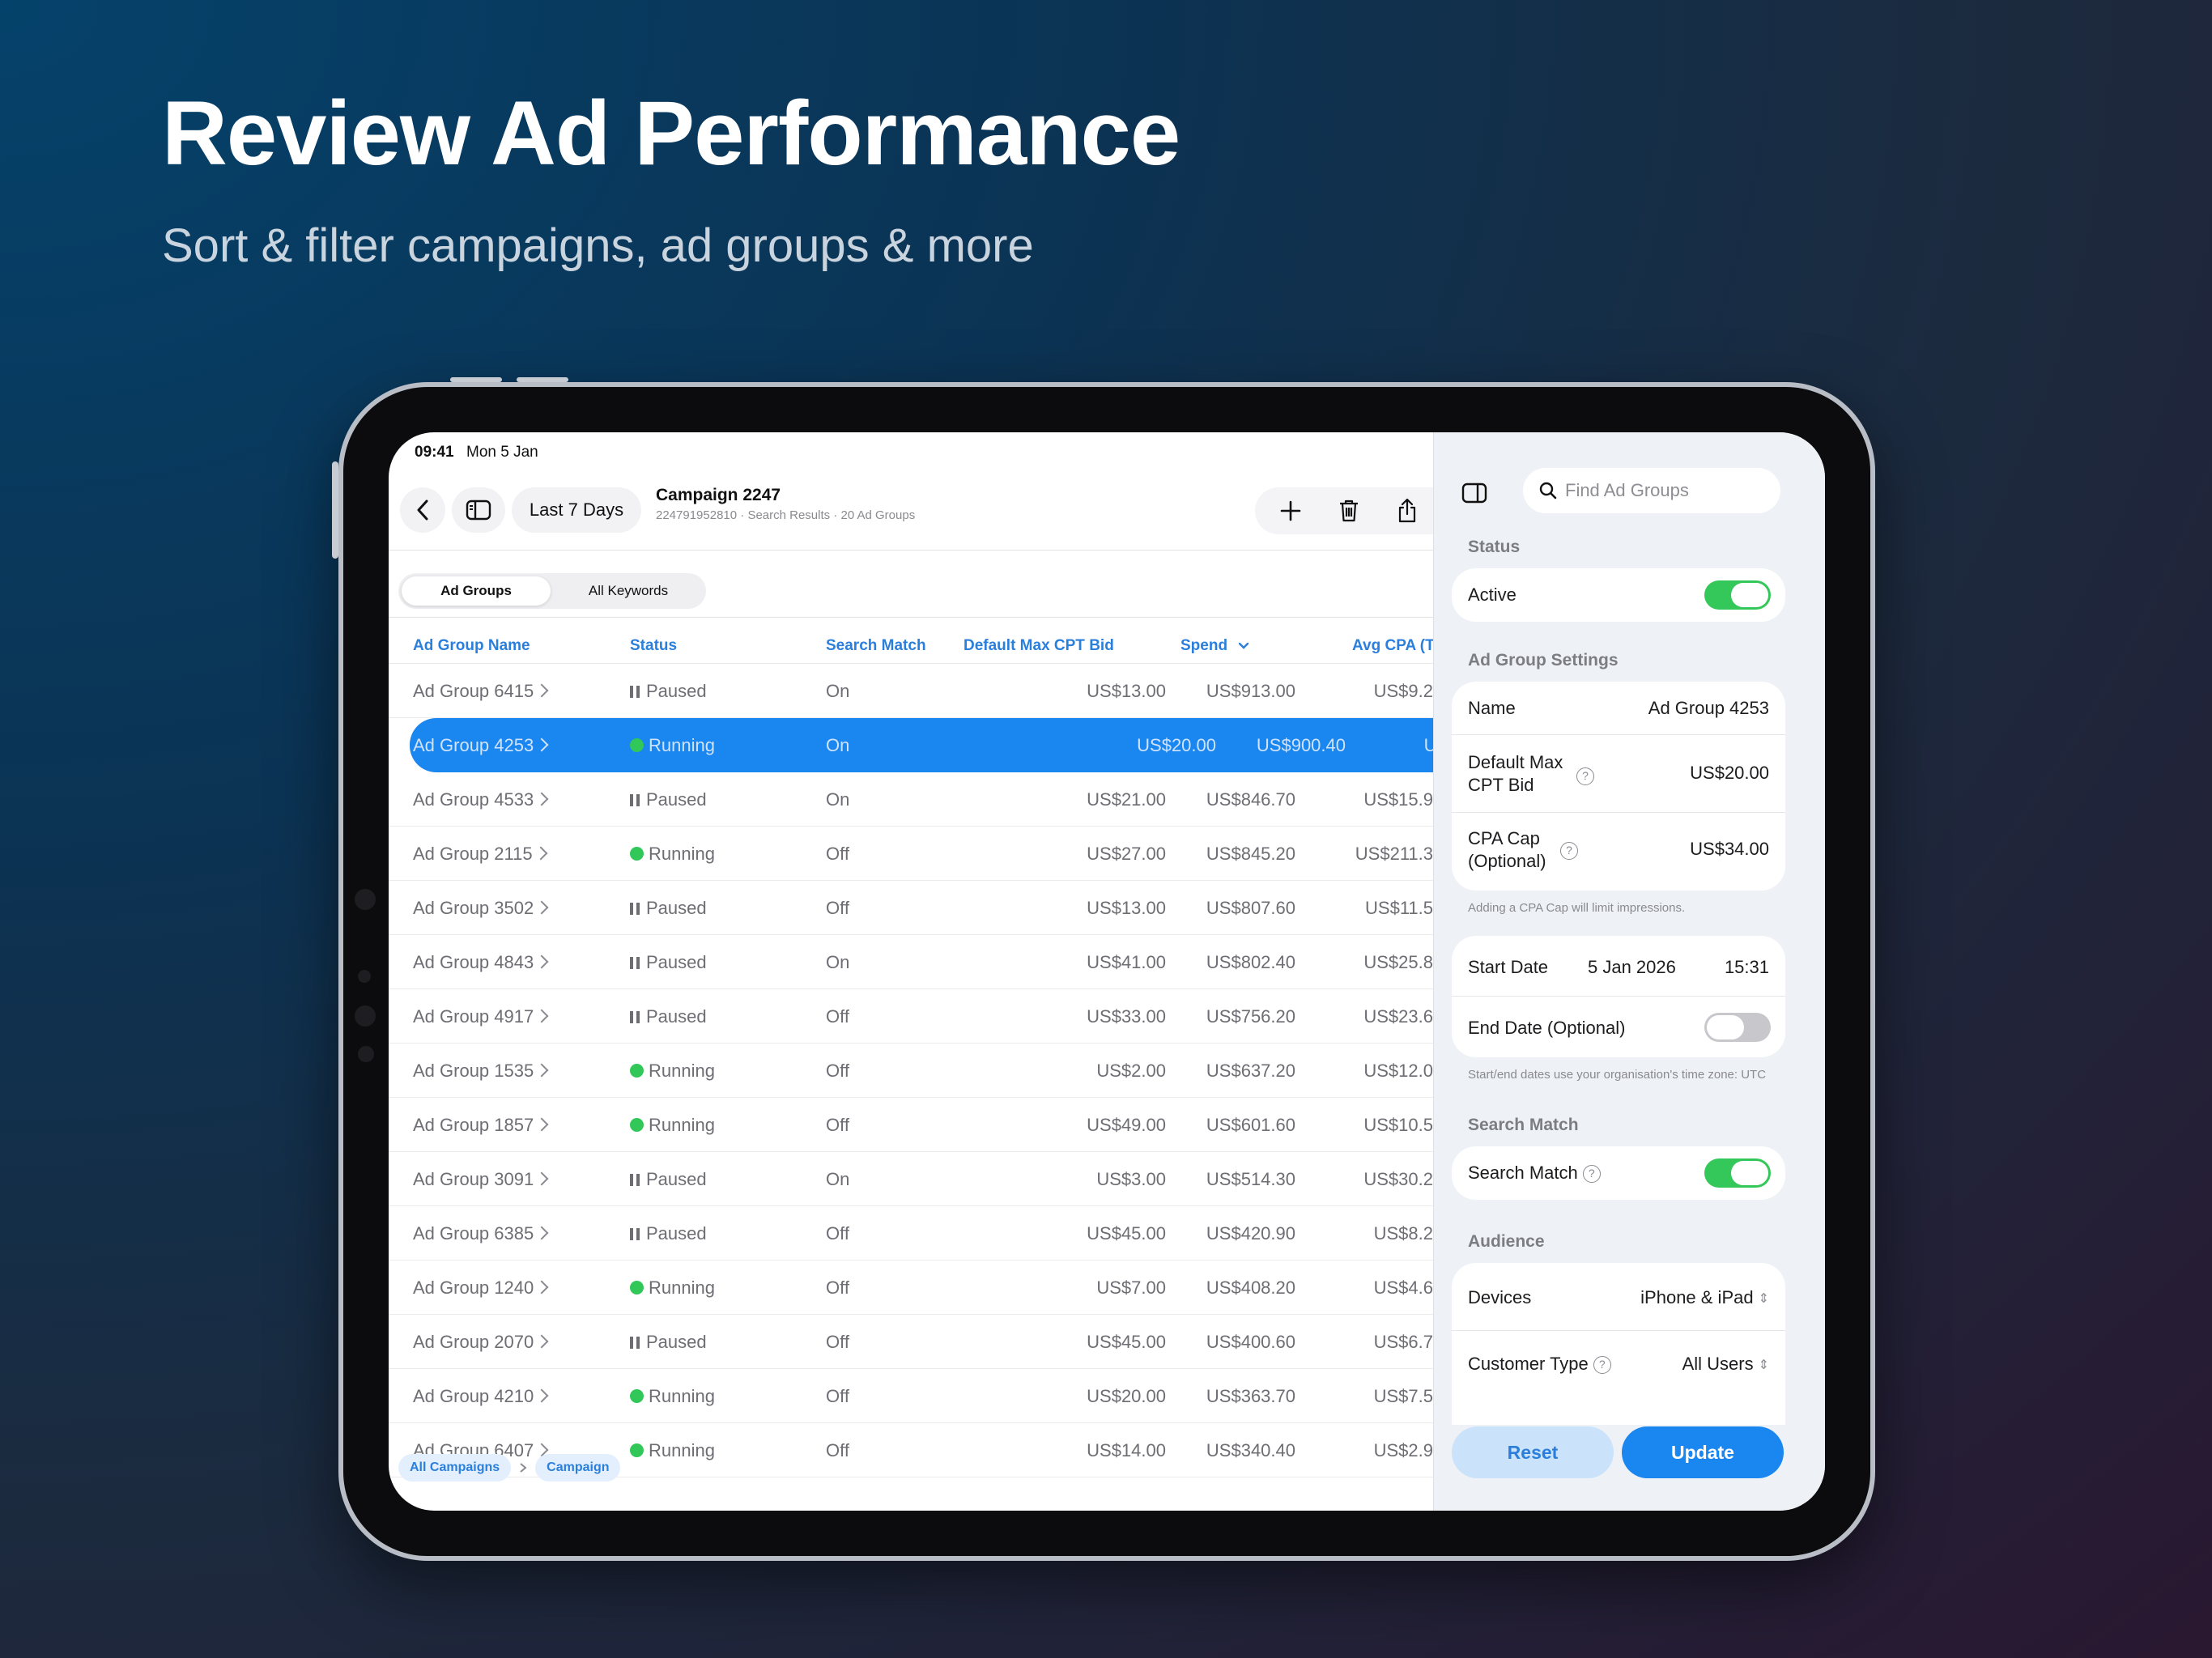 The image size is (2212, 1658). I want to click on col-ad-group-name: Ad Group Name, so click(472, 646).